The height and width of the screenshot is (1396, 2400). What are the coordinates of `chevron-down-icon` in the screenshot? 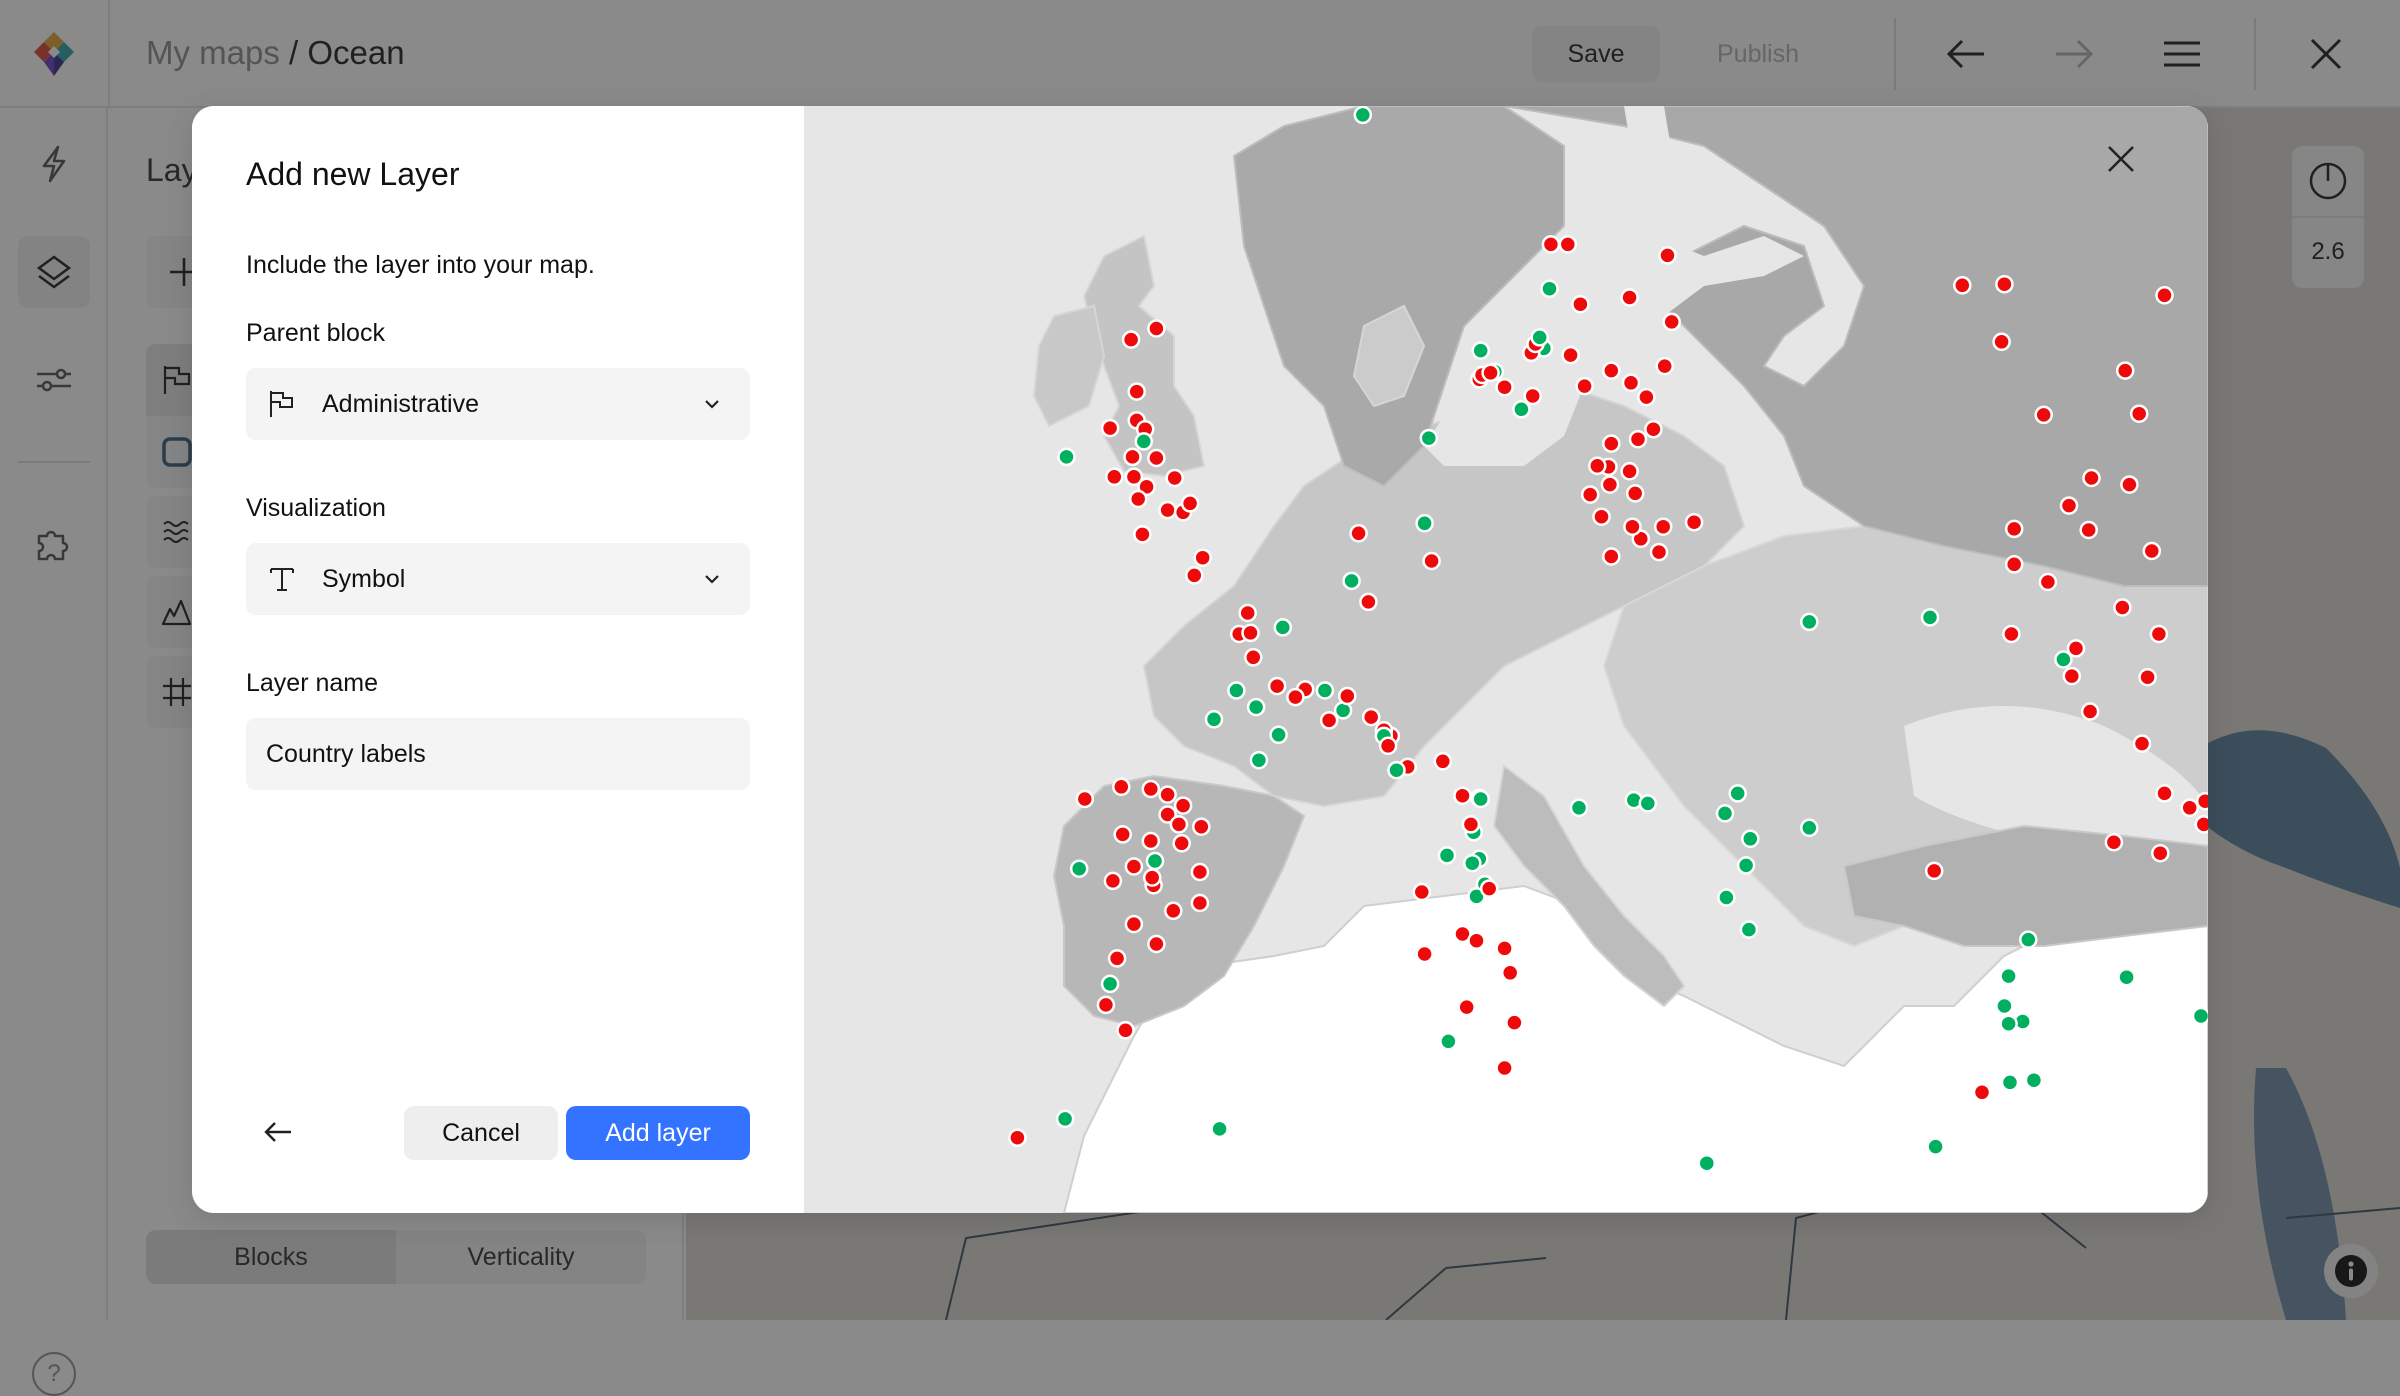 It's located at (712, 404).